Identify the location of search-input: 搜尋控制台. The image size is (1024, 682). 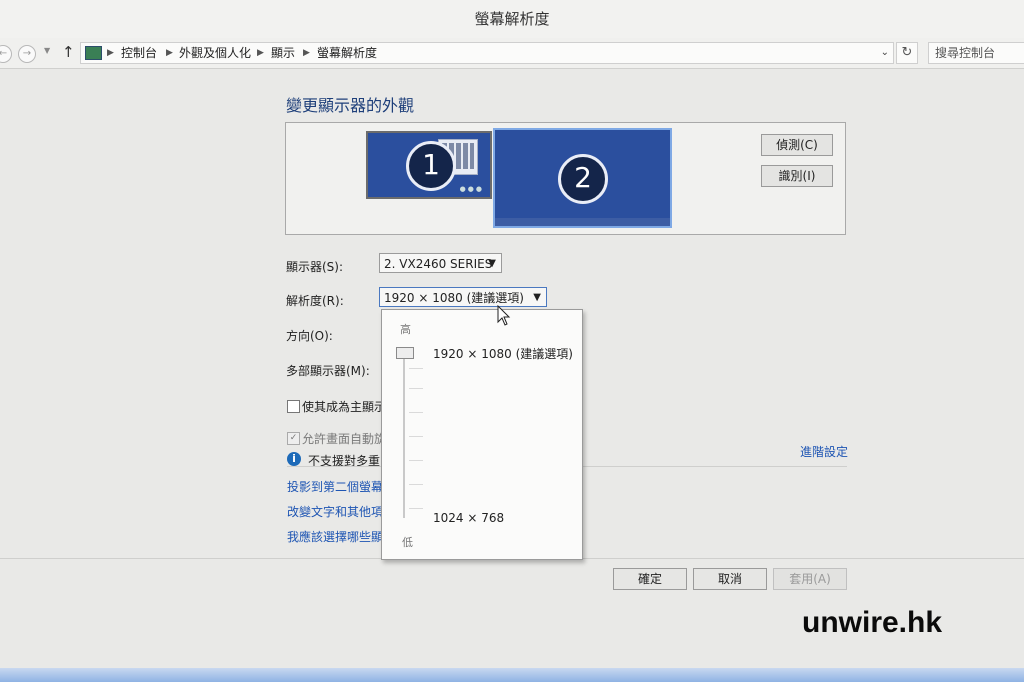
(976, 53).